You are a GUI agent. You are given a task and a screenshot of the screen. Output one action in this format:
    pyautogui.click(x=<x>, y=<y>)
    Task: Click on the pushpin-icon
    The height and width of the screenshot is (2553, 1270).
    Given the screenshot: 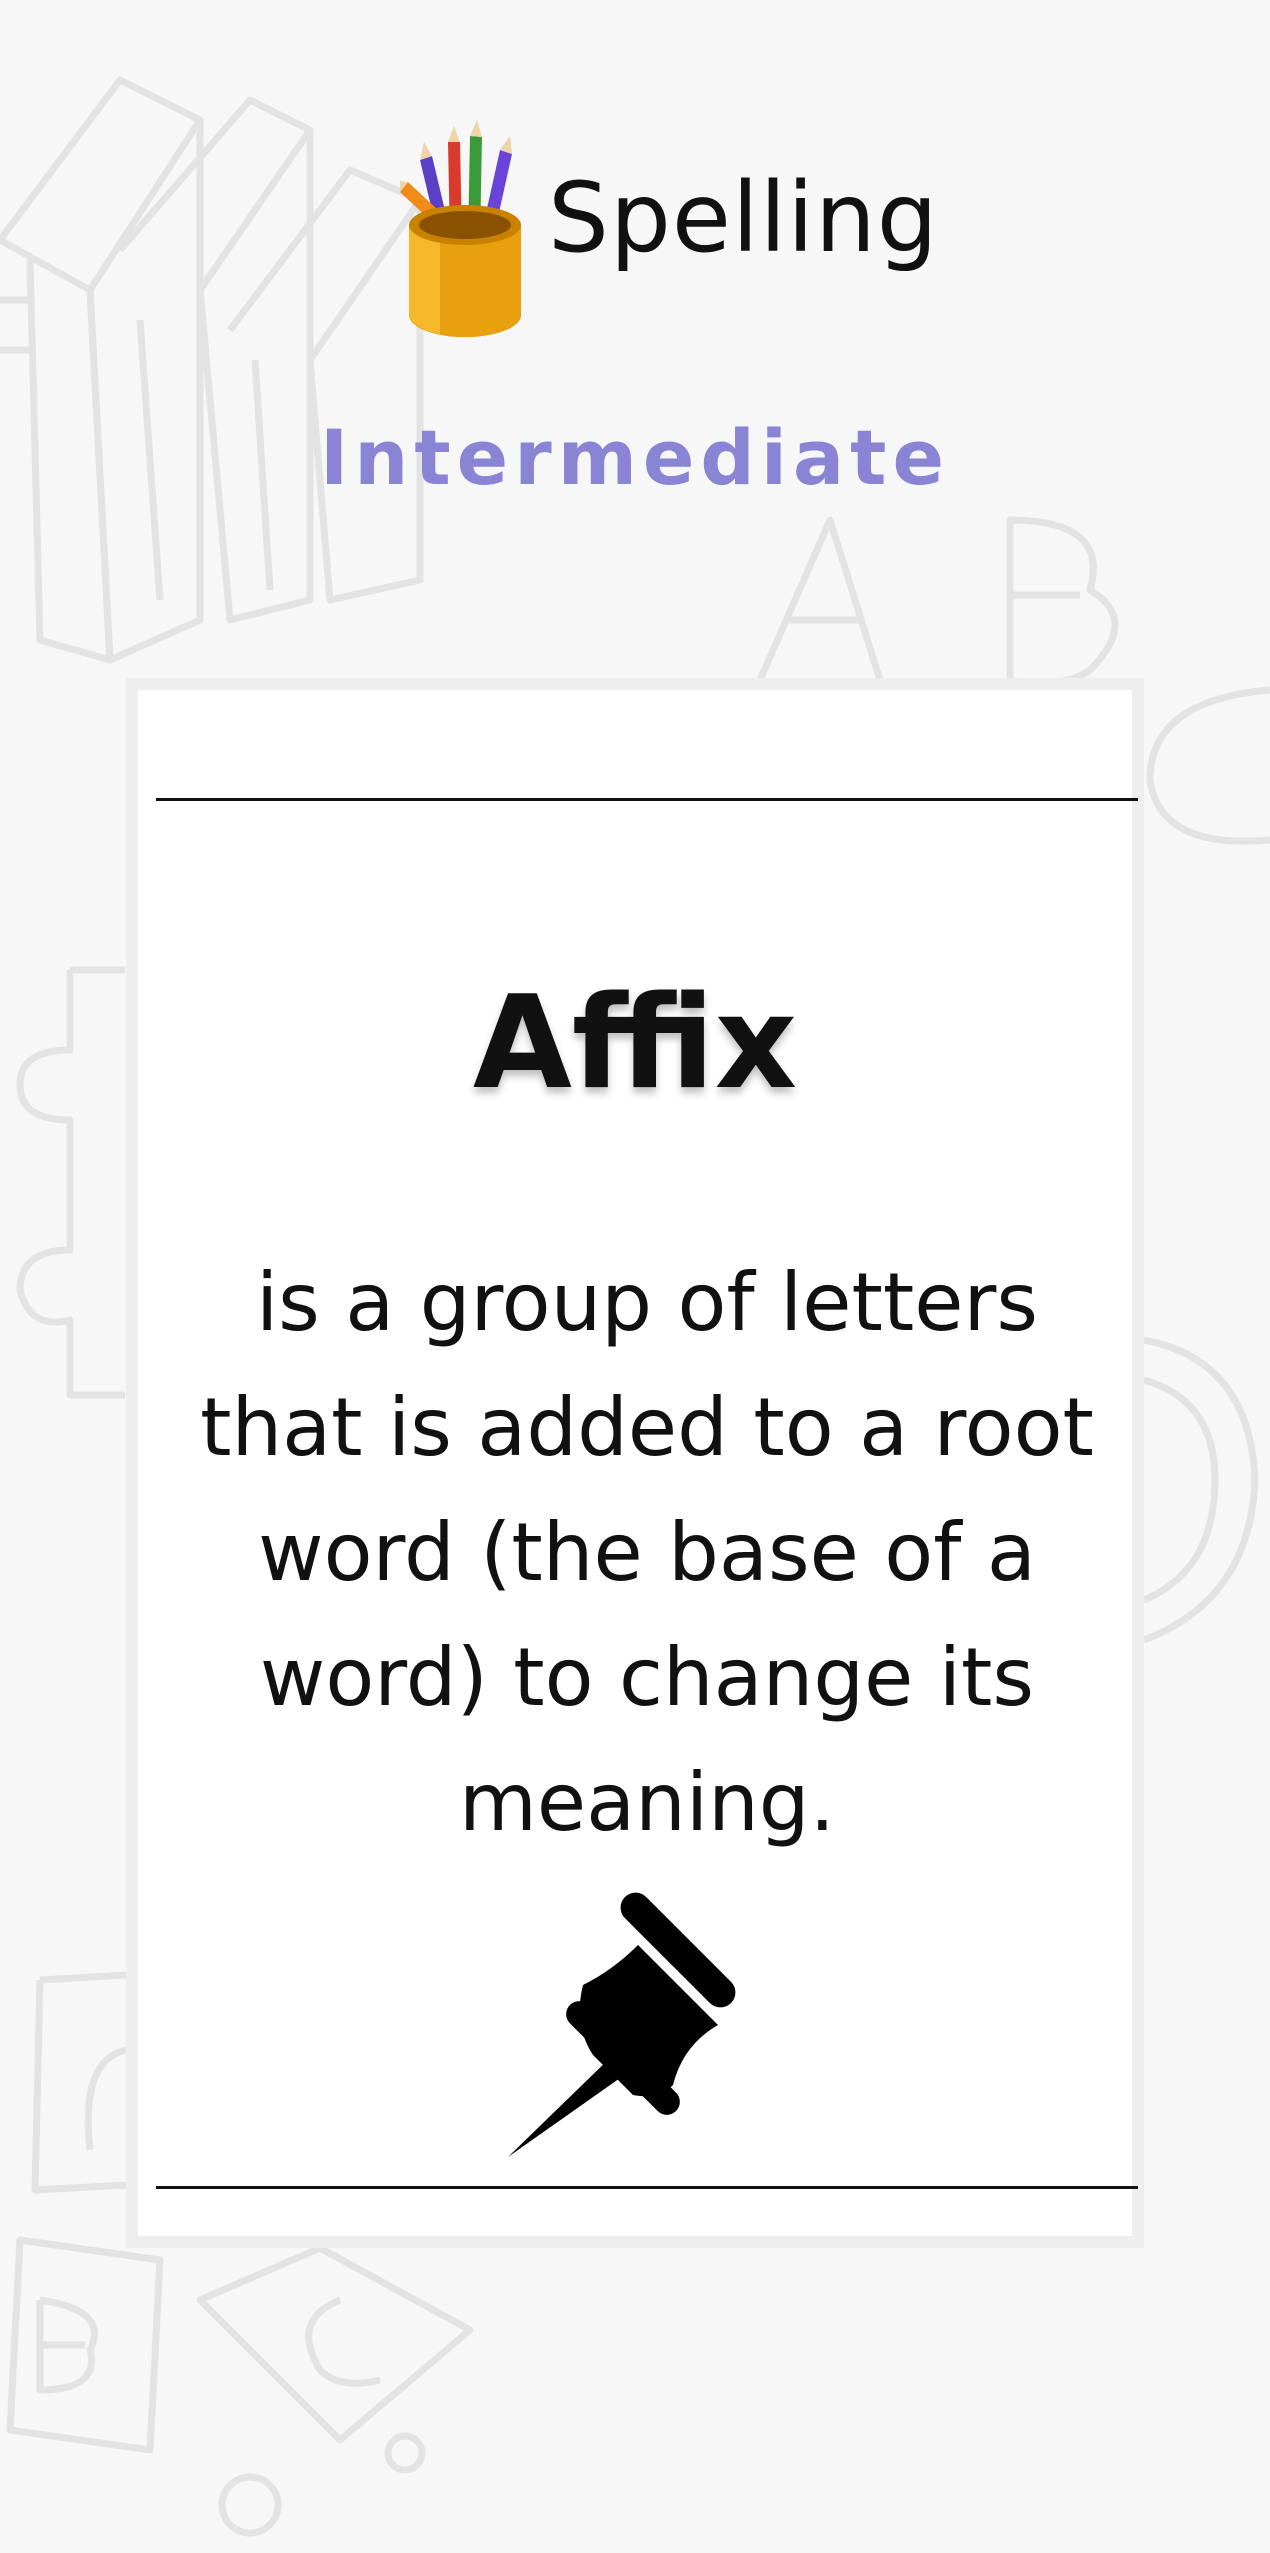 What is the action you would take?
    pyautogui.click(x=622, y=2024)
    